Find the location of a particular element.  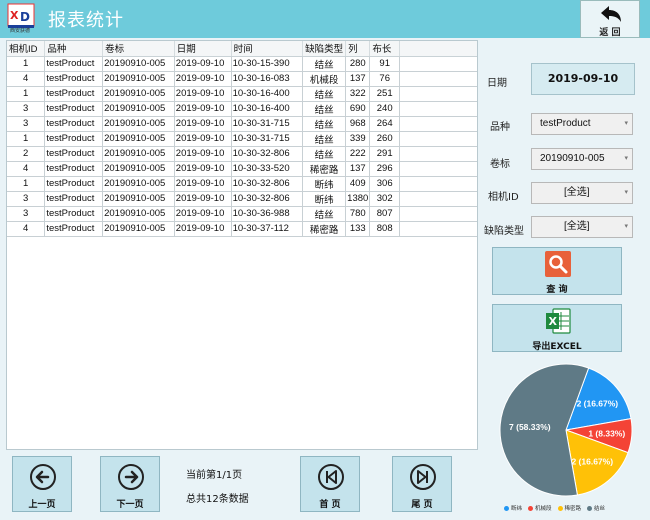

query-button: 查 询 is located at coordinates (557, 271).